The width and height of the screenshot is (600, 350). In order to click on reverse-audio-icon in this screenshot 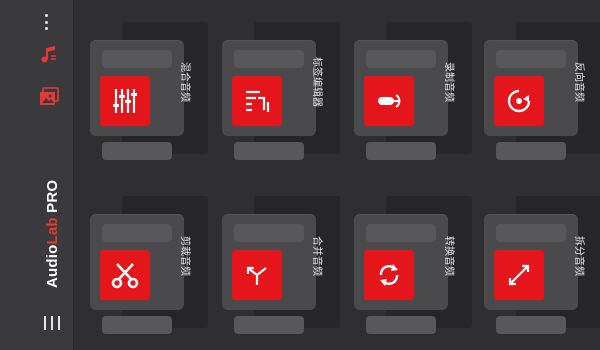, I will do `click(519, 101)`.